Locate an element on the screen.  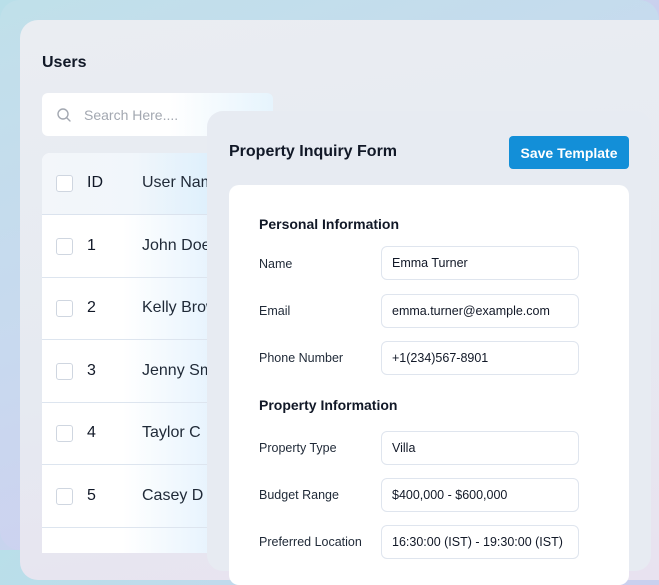
label-preferred-location: Preferred Location is located at coordinates (310, 542).